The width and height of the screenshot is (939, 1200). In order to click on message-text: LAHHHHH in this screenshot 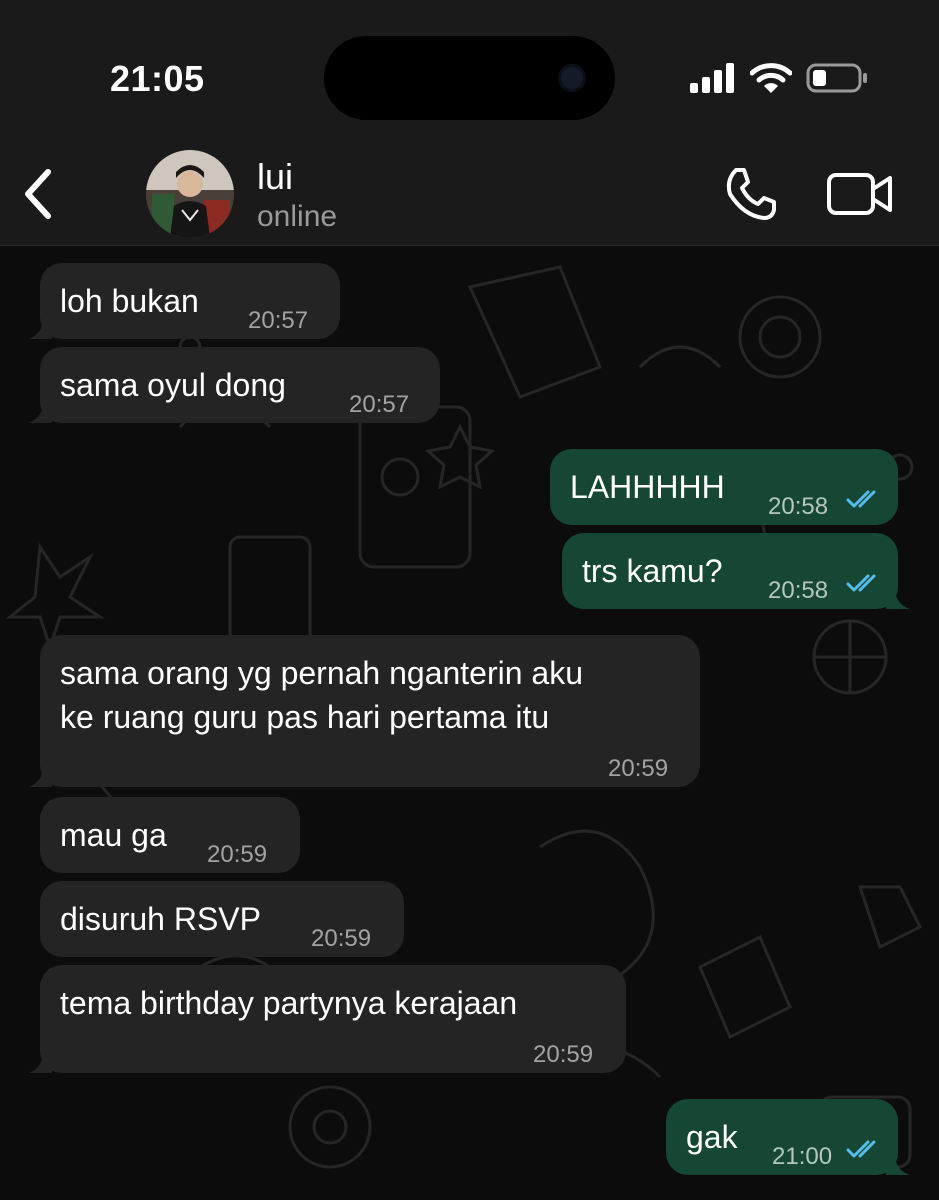, I will do `click(647, 487)`.